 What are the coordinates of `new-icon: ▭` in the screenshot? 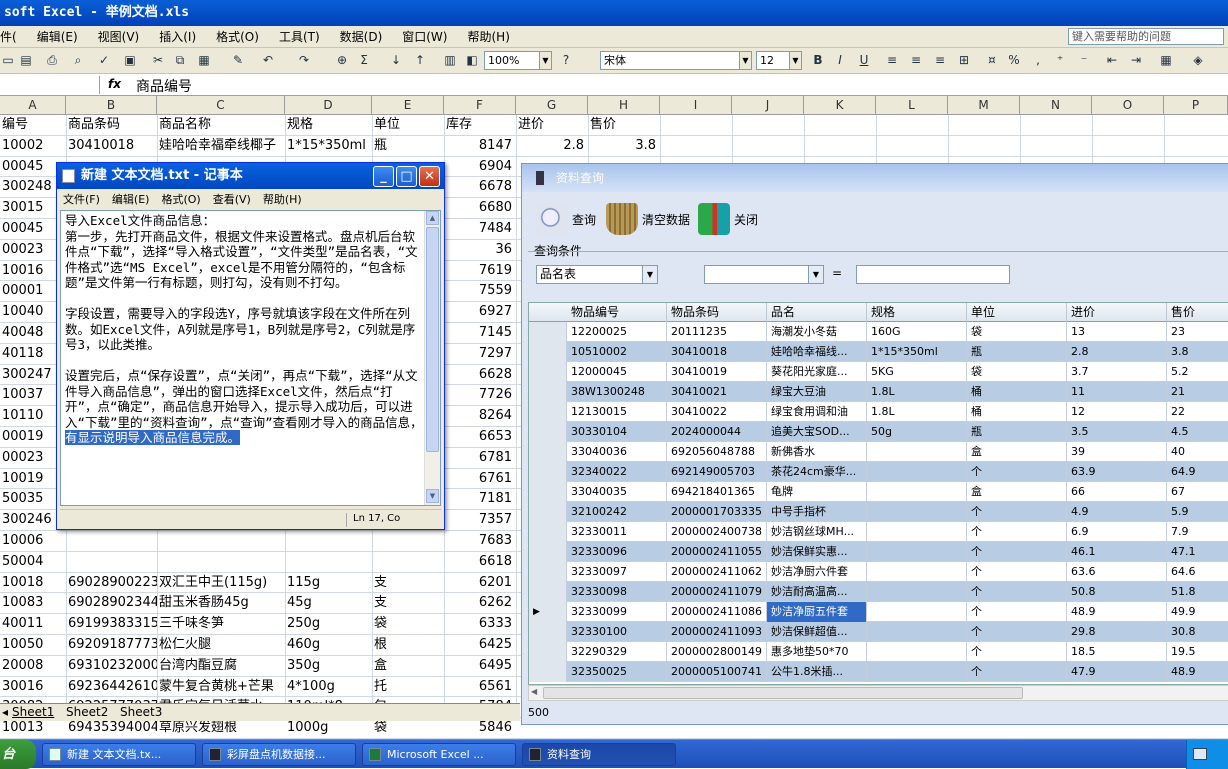 It's located at (8, 60).